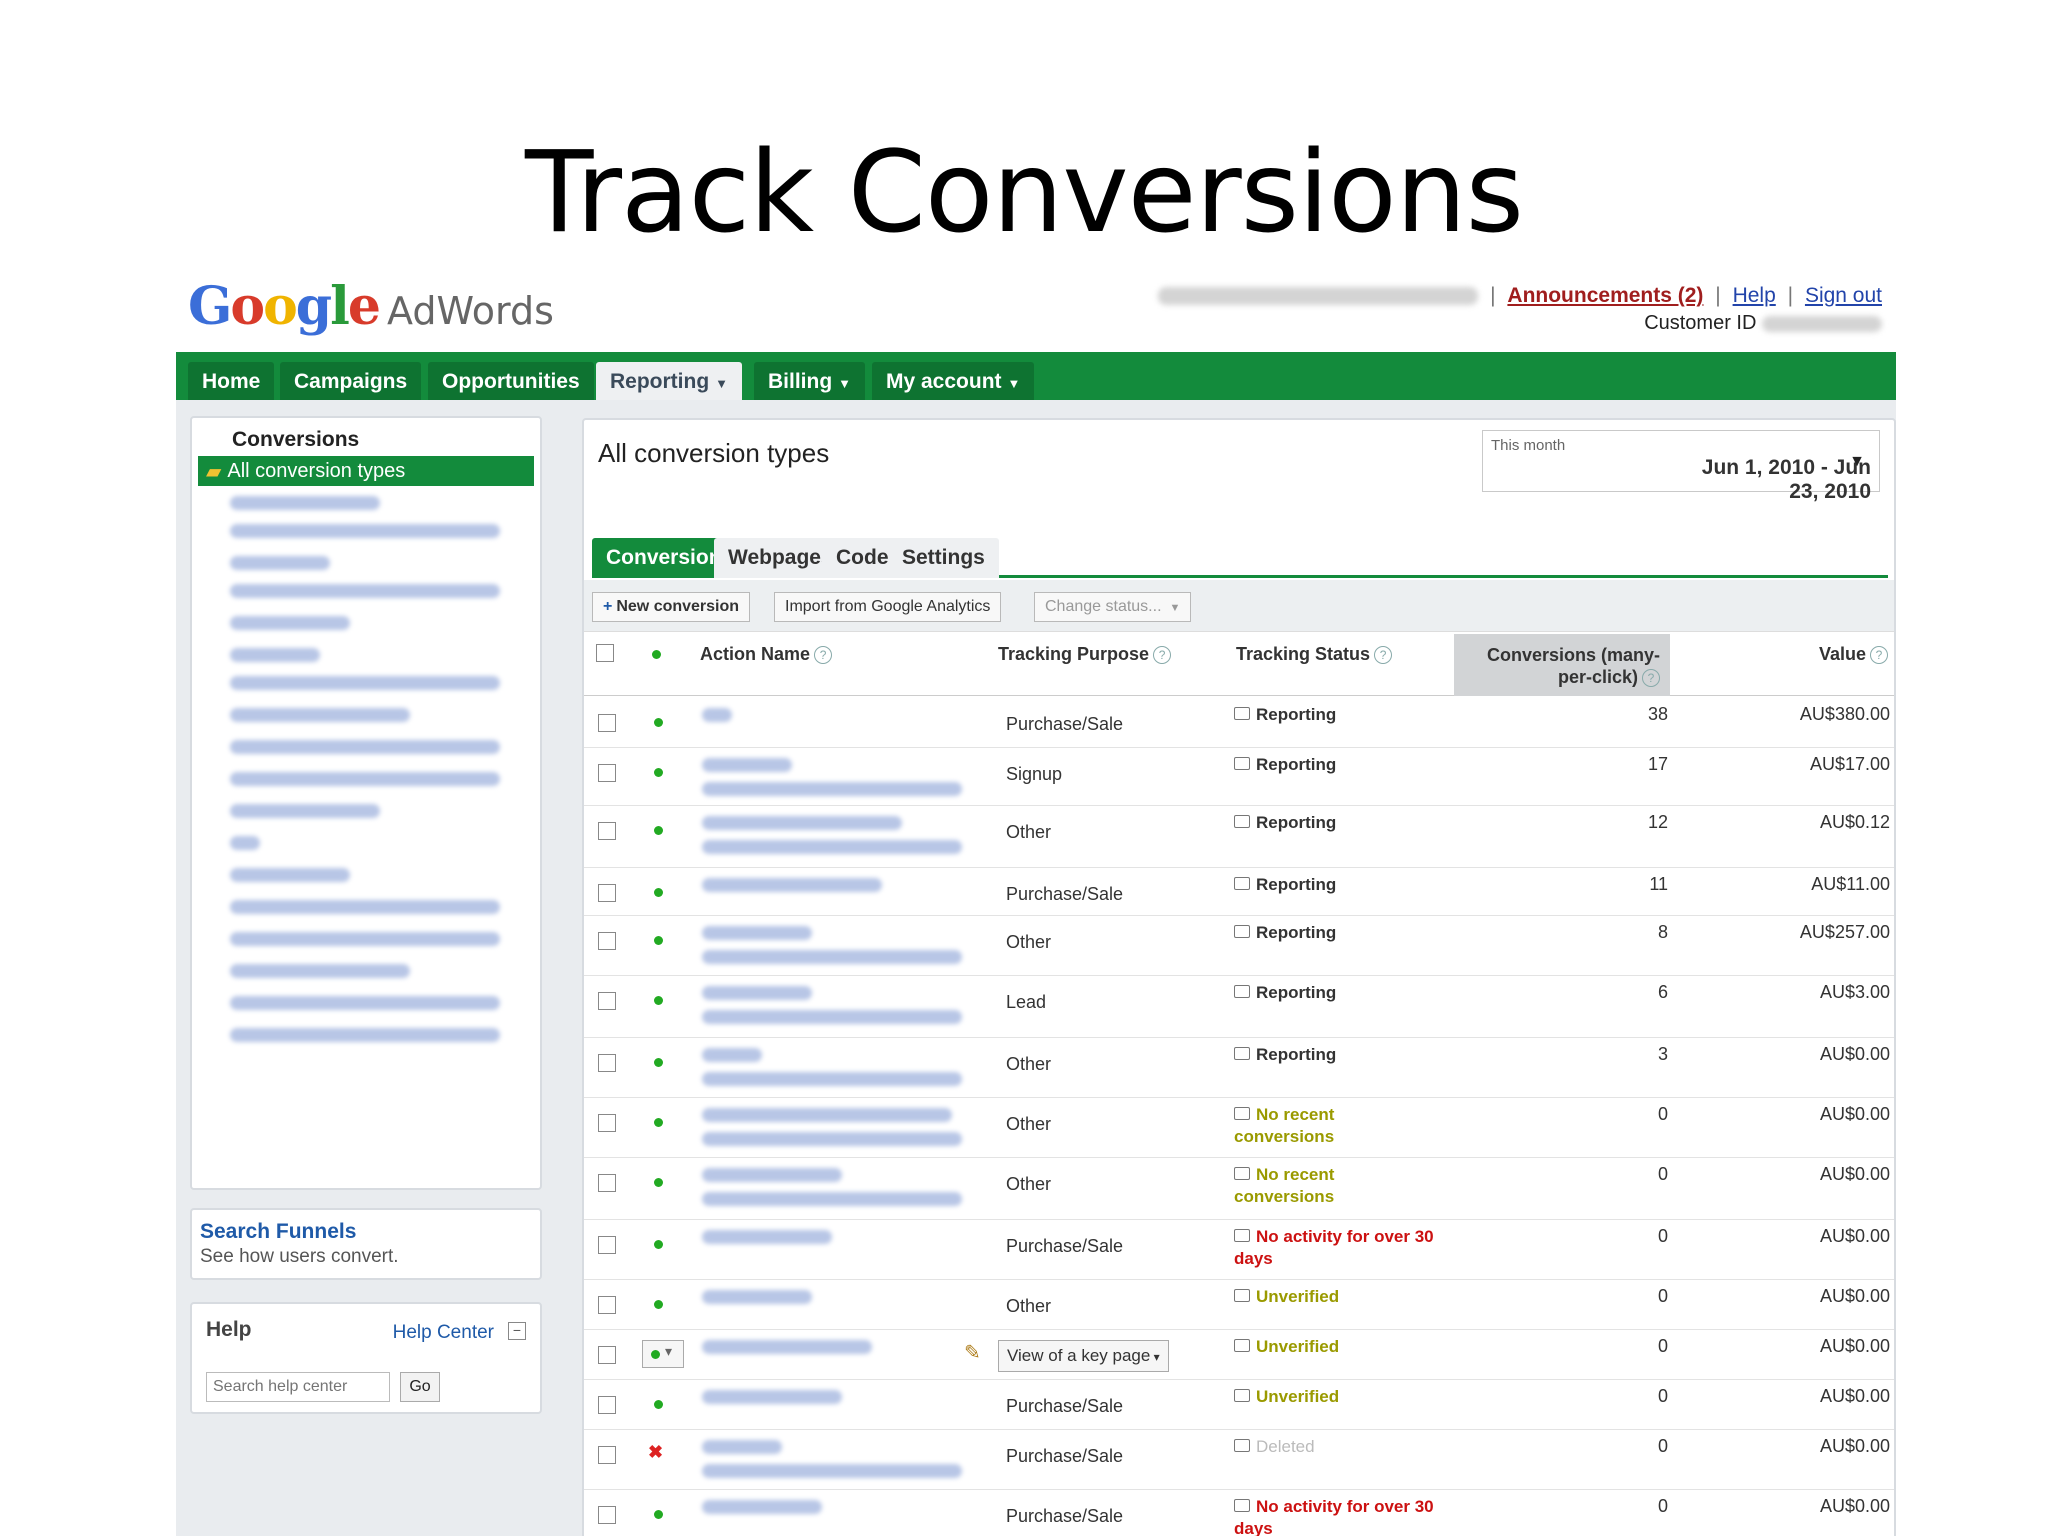 This screenshot has width=2048, height=1536. Describe the element at coordinates (766, 654) in the screenshot. I see `col-action-name: Action Name?` at that location.